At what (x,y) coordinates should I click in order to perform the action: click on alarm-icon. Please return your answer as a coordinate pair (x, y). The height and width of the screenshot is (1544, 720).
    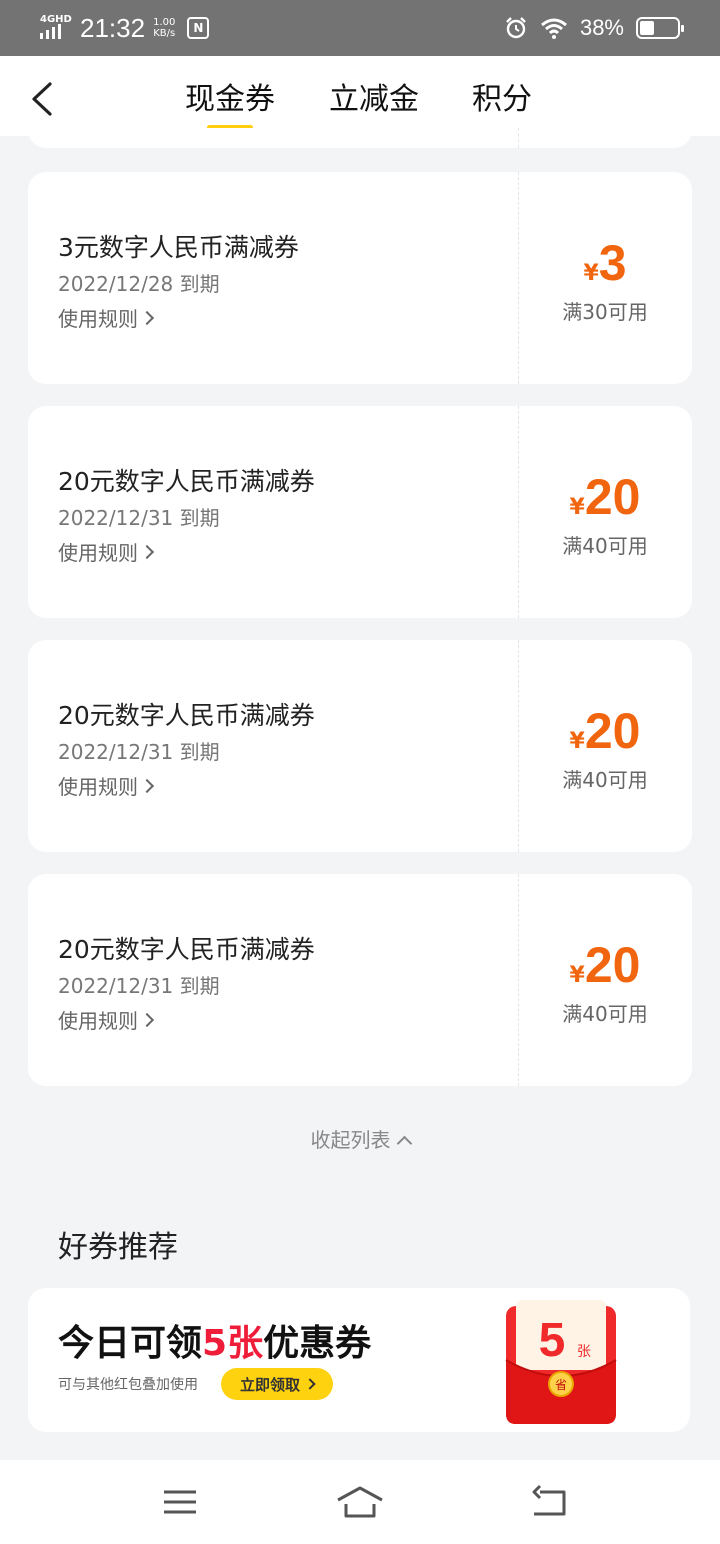
    Looking at the image, I should click on (516, 28).